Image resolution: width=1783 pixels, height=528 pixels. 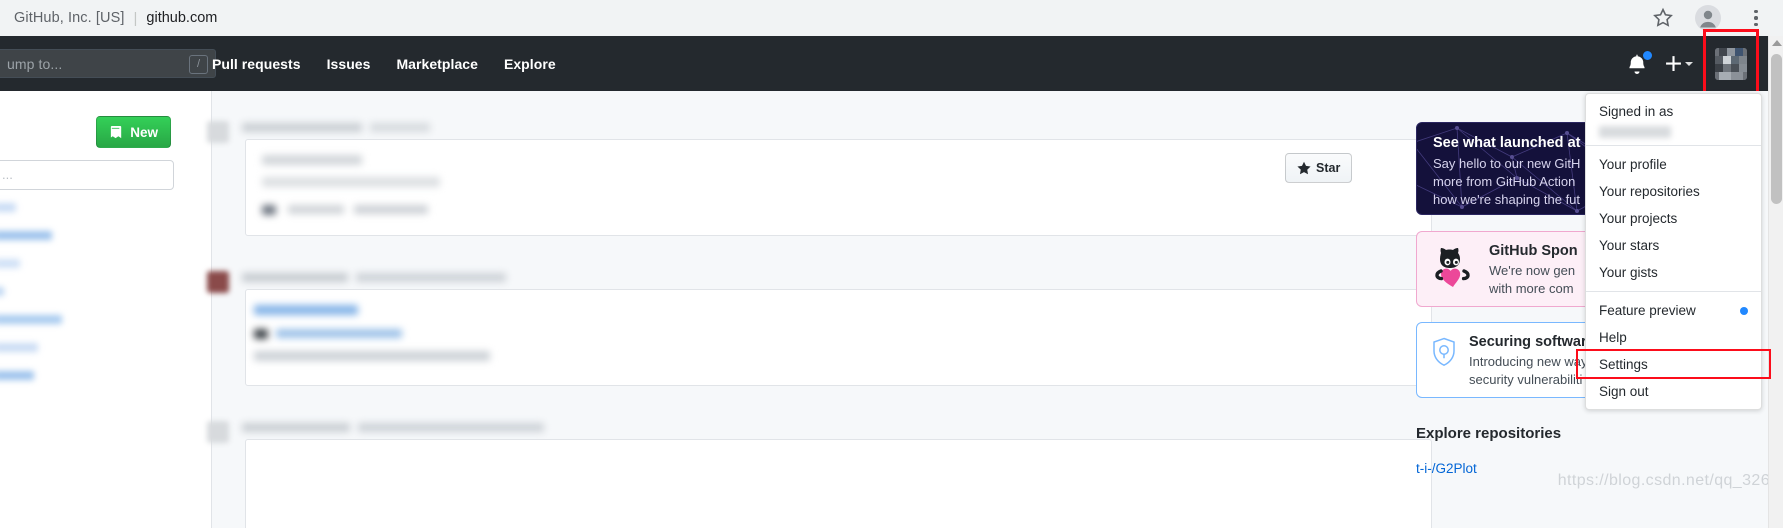 What do you see at coordinates (1528, 361) in the screenshot?
I see `security-promo-line1: Introducing new way` at bounding box center [1528, 361].